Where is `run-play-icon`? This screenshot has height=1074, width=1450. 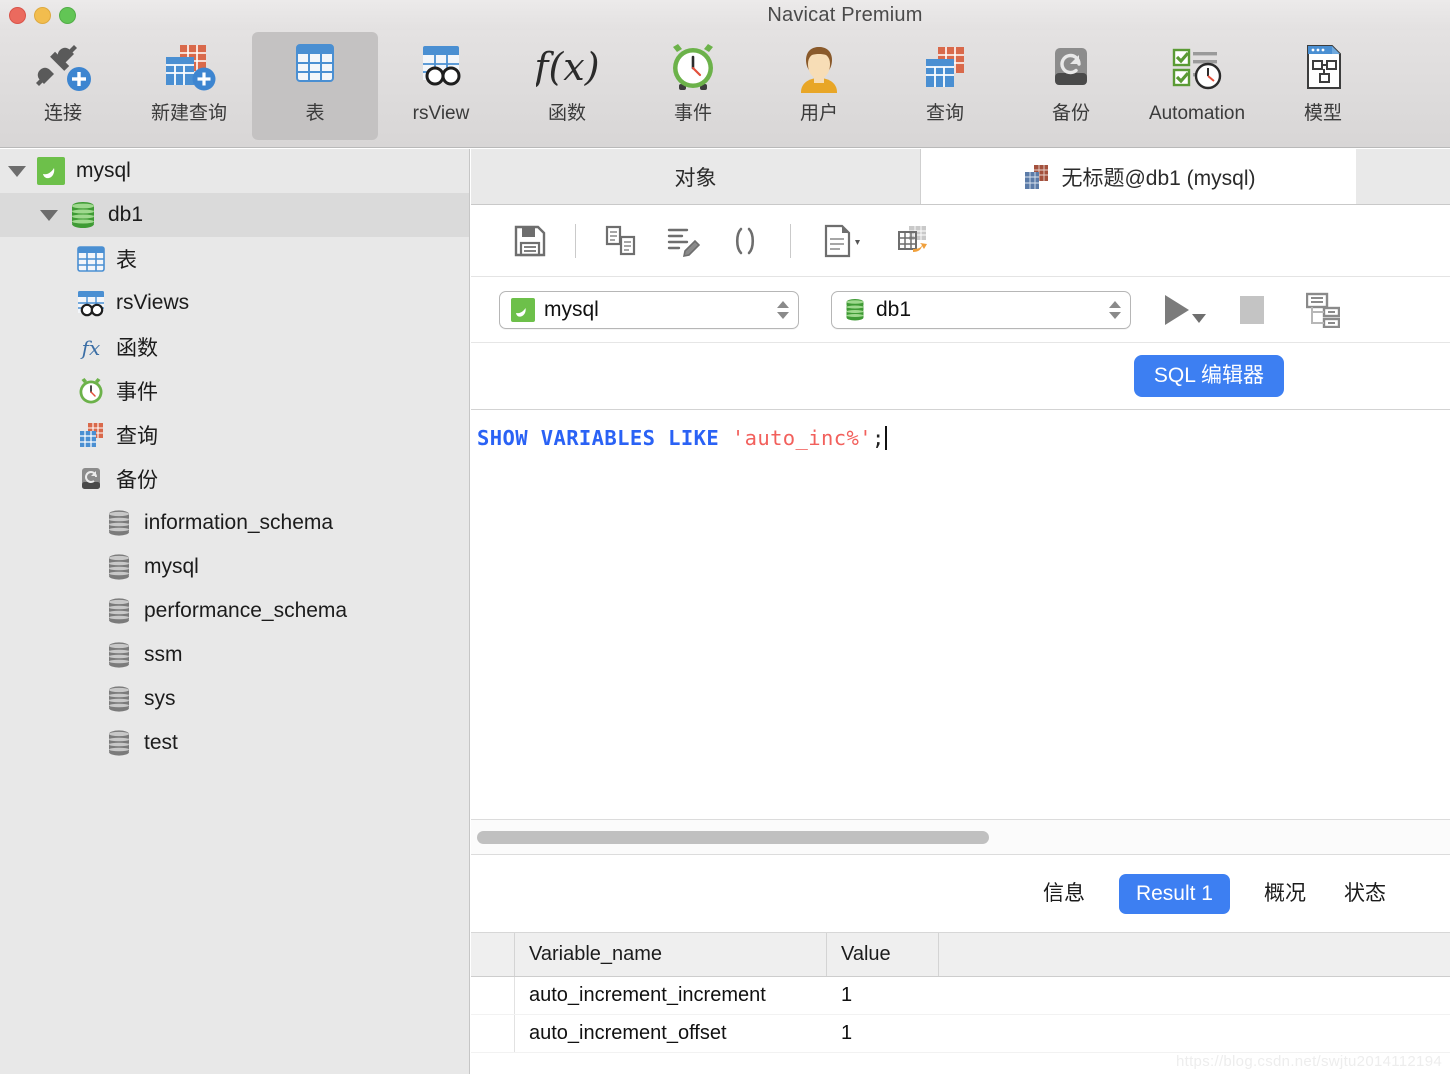
run-play-icon is located at coordinates (1185, 309).